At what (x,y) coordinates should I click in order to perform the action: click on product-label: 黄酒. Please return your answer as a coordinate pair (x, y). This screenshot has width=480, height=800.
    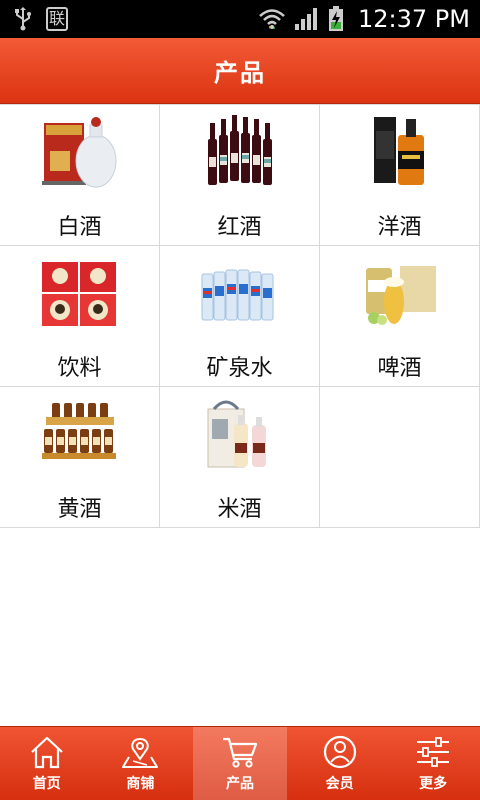
    Looking at the image, I should click on (79, 509).